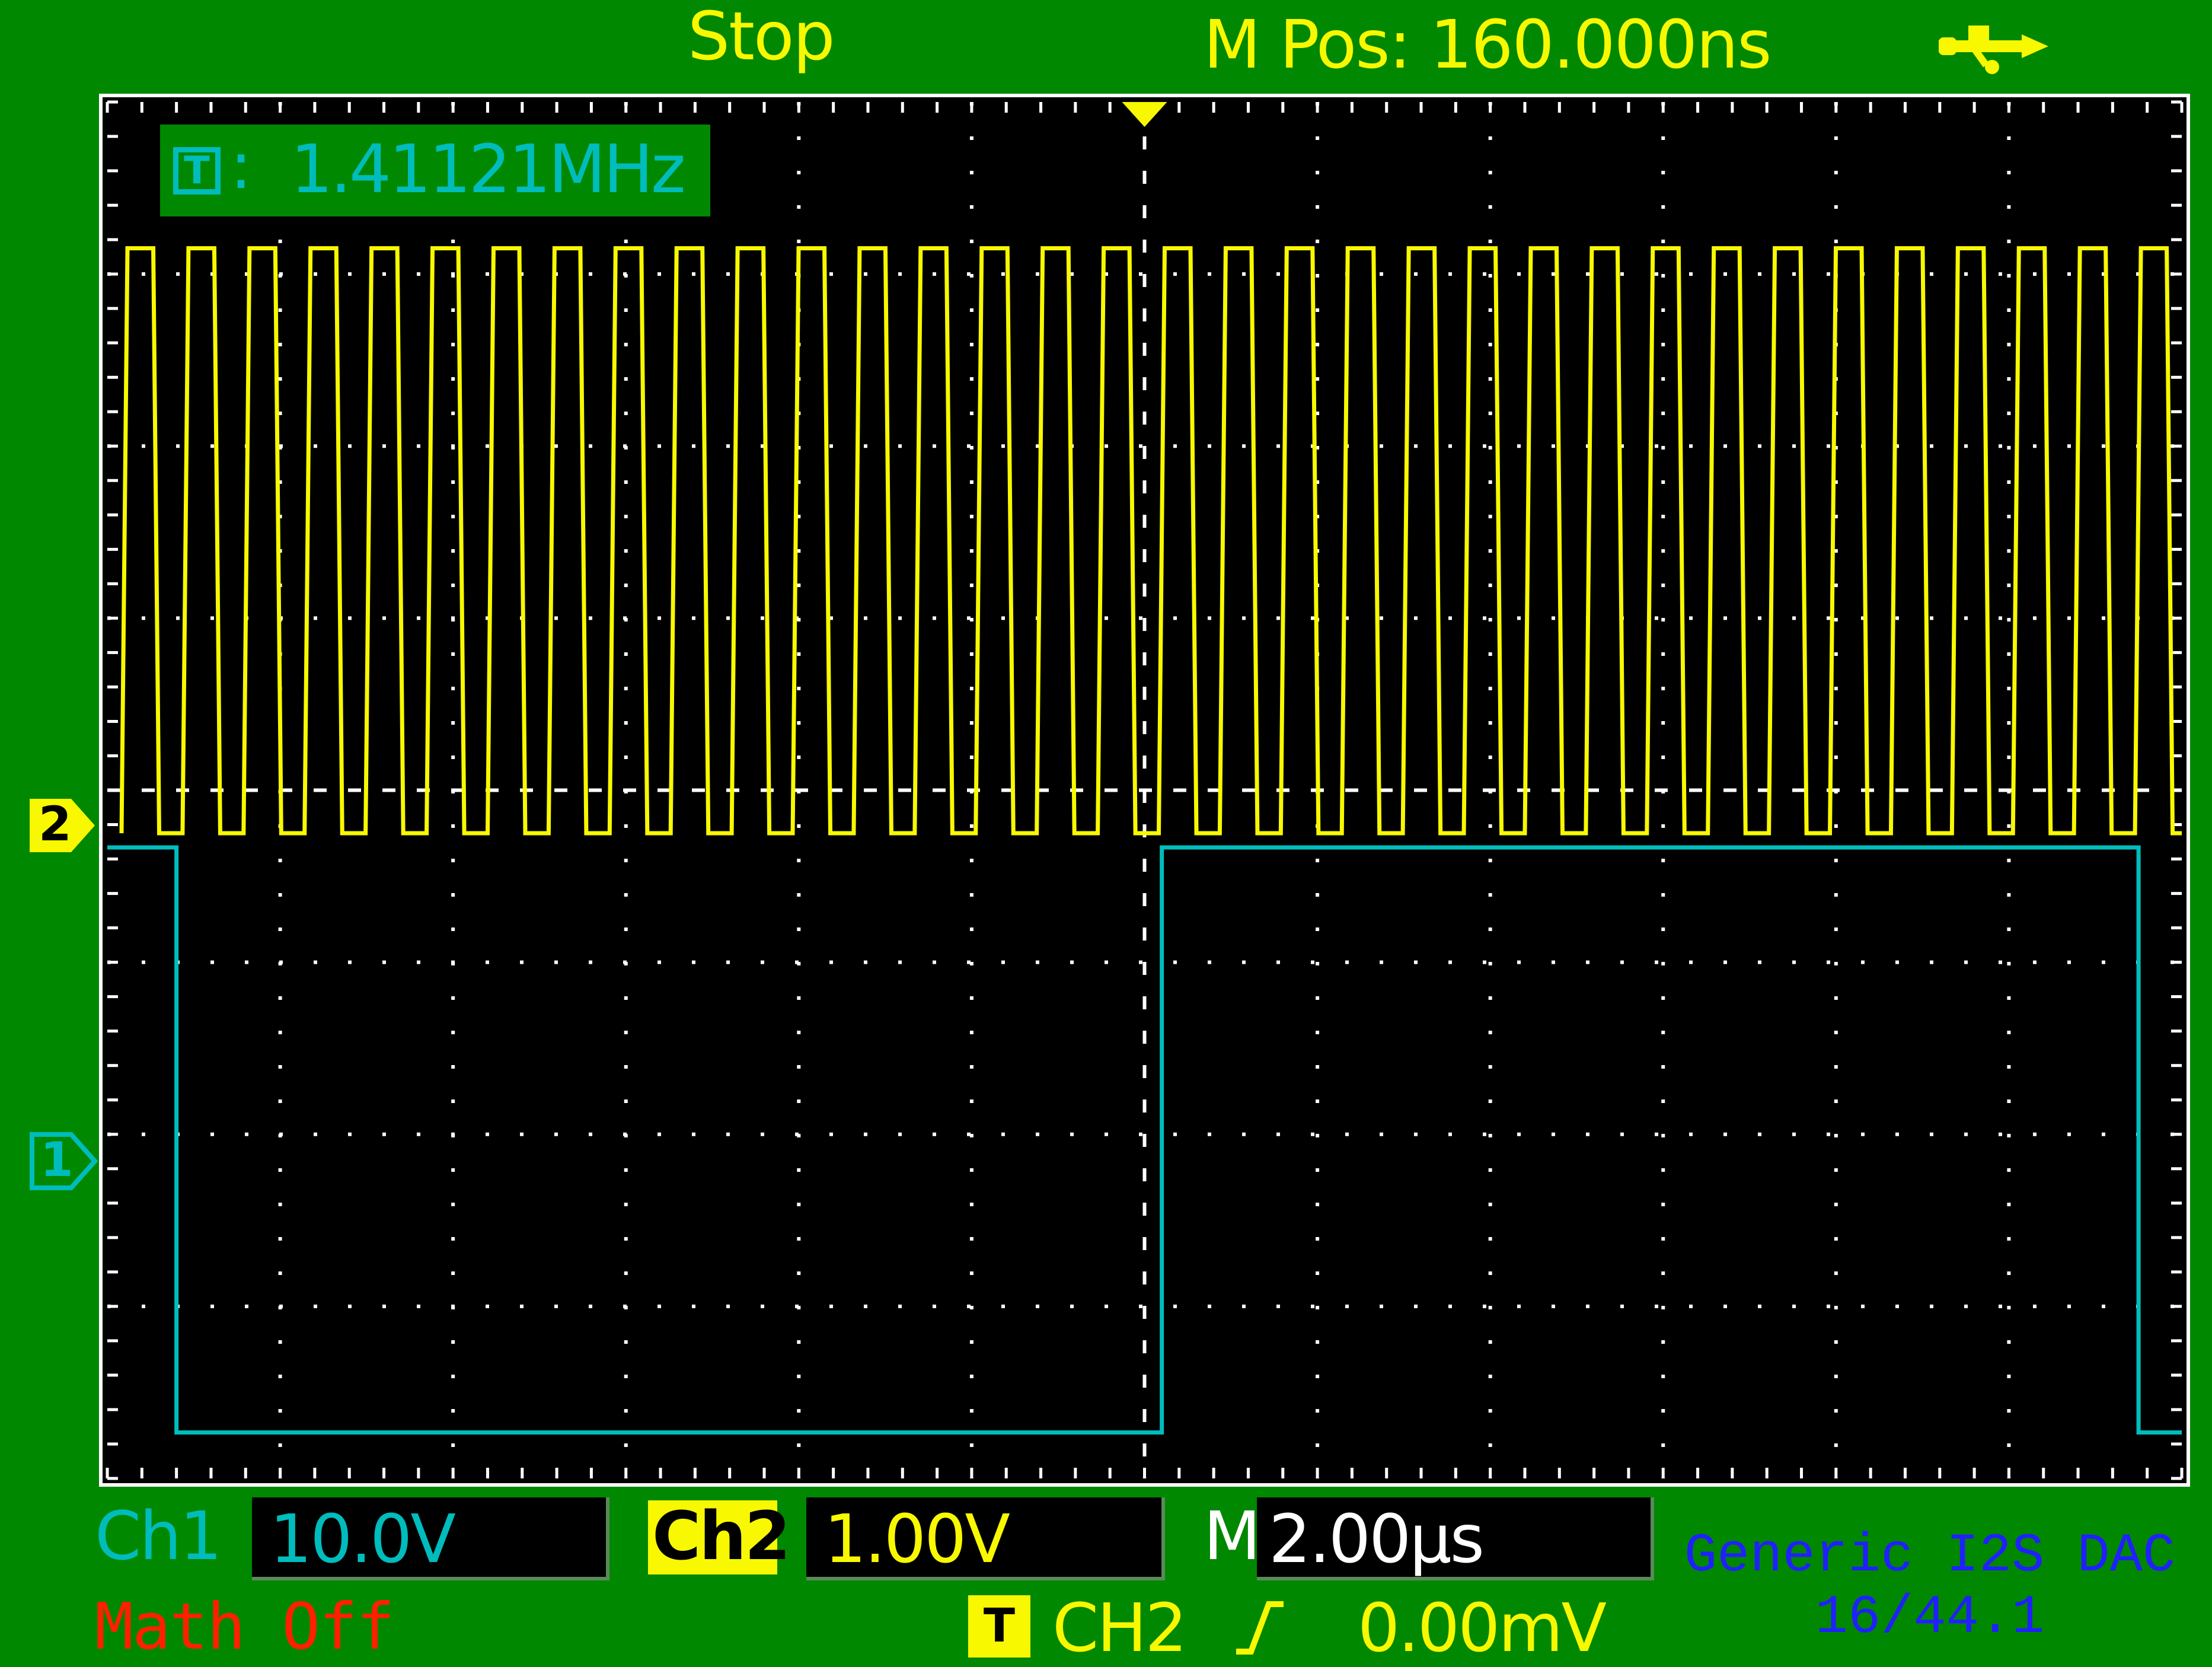 The image size is (2212, 1667). Describe the element at coordinates (488, 169) in the screenshot. I see `frequency-value: 1.41121MHz` at that location.